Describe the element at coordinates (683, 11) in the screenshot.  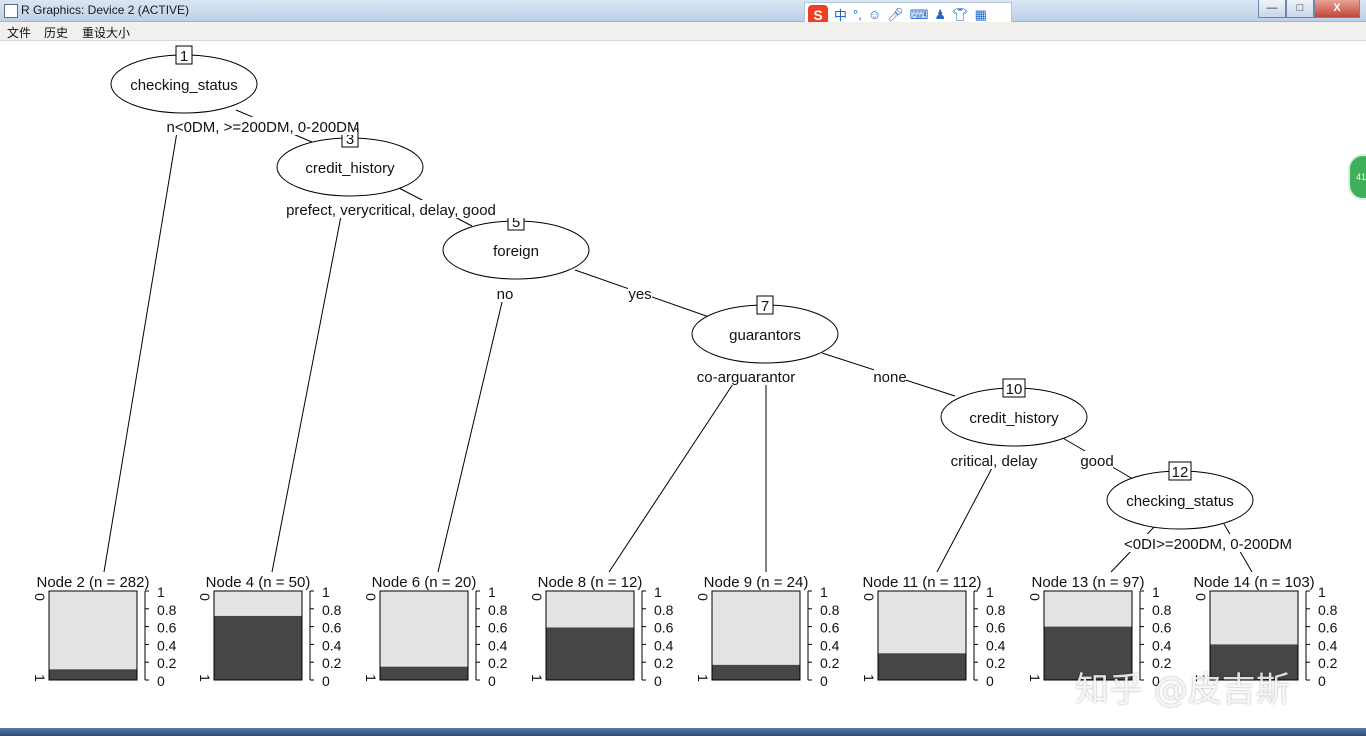
I see `title-bar: R Graphics: Device 2 (ACTIVE) — □ X` at that location.